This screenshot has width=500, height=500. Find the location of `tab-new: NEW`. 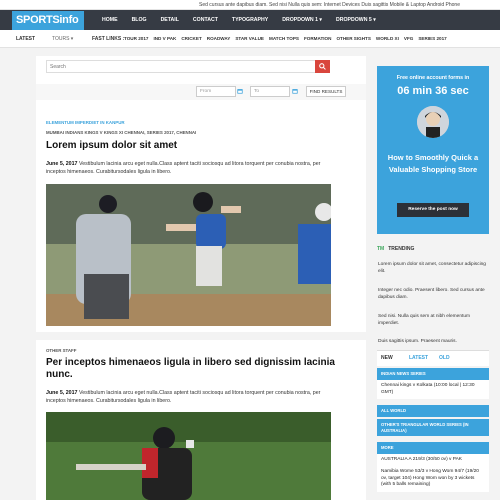

tab-new: NEW is located at coordinates (387, 358).